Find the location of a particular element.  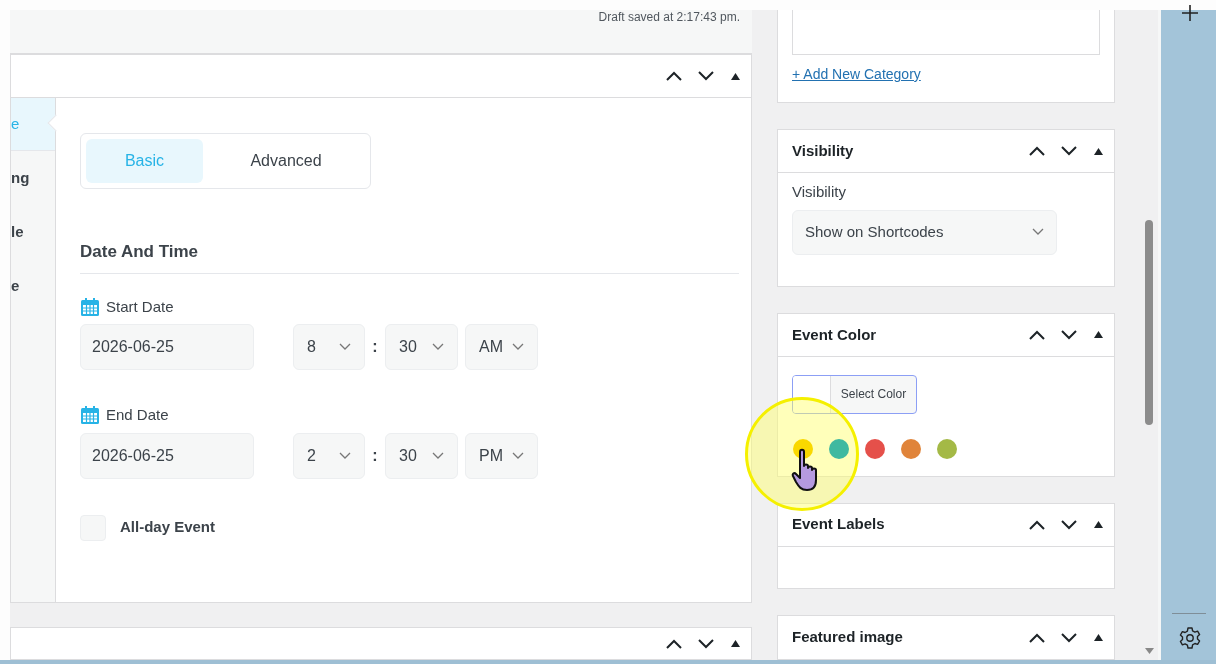

period-select: AM is located at coordinates (501, 347).